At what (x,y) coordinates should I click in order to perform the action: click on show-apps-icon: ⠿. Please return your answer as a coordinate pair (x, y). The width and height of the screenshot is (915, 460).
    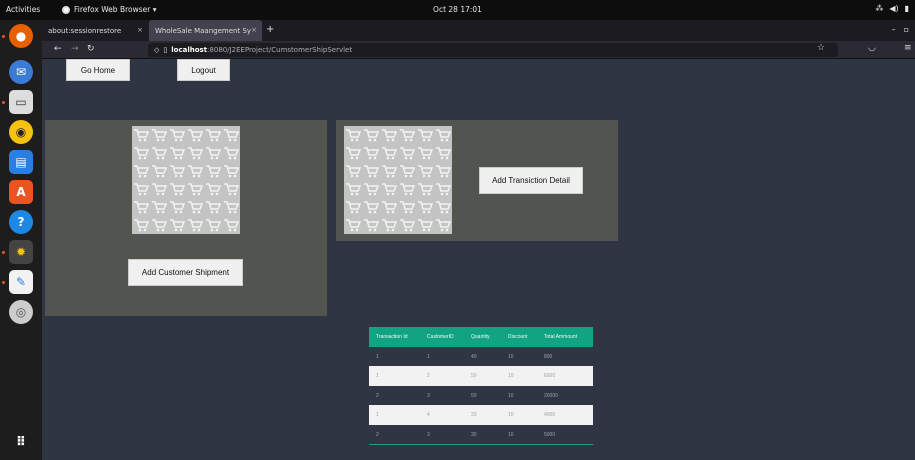
    Looking at the image, I should click on (21, 442).